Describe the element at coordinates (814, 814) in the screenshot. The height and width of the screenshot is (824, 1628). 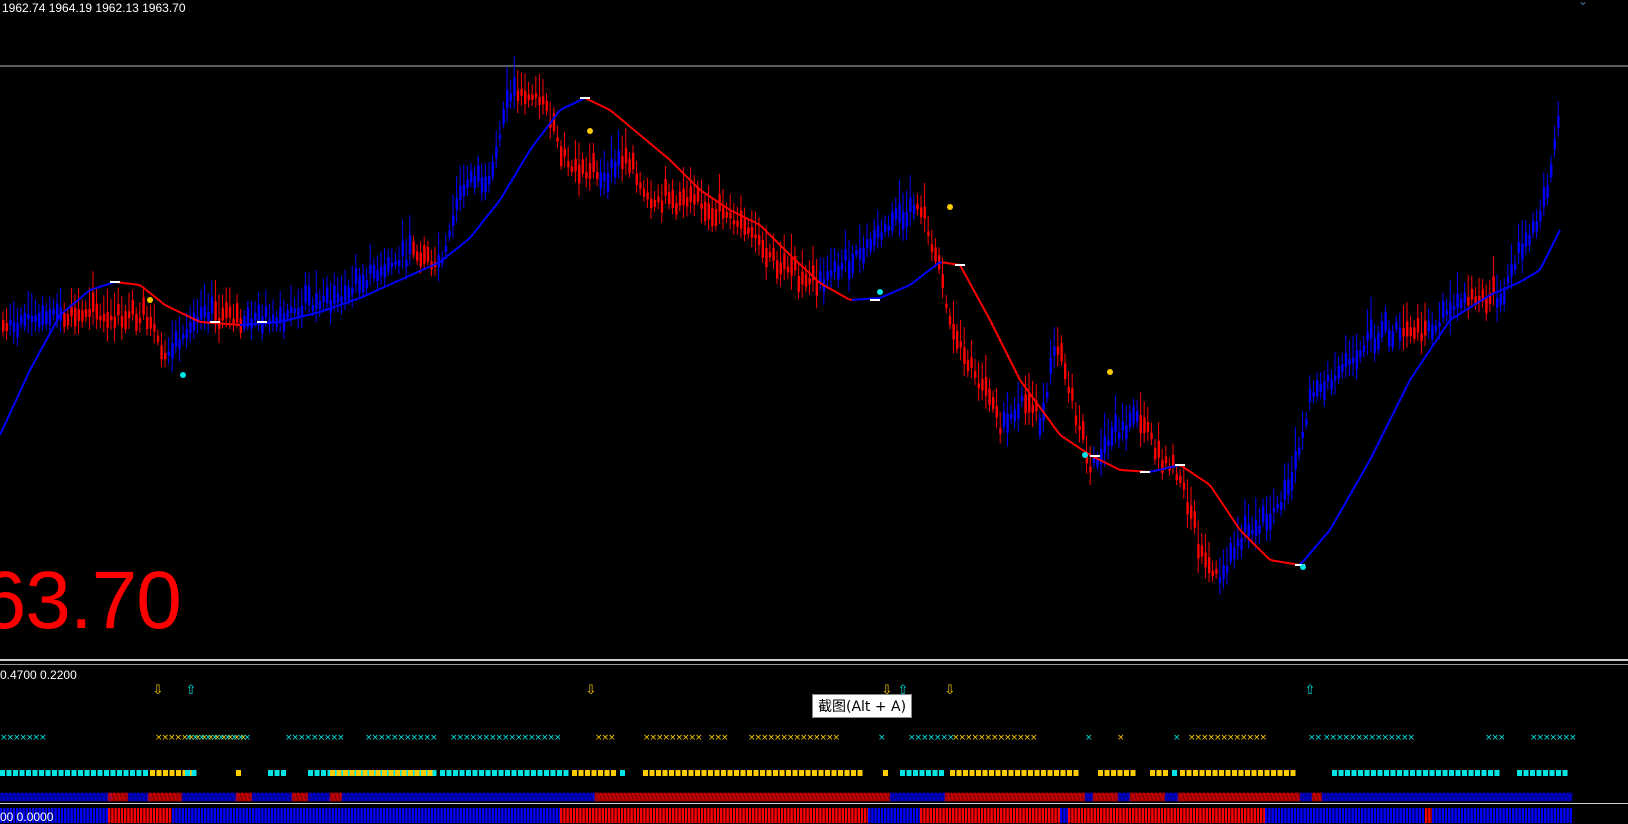
I see `histogram-panel` at that location.